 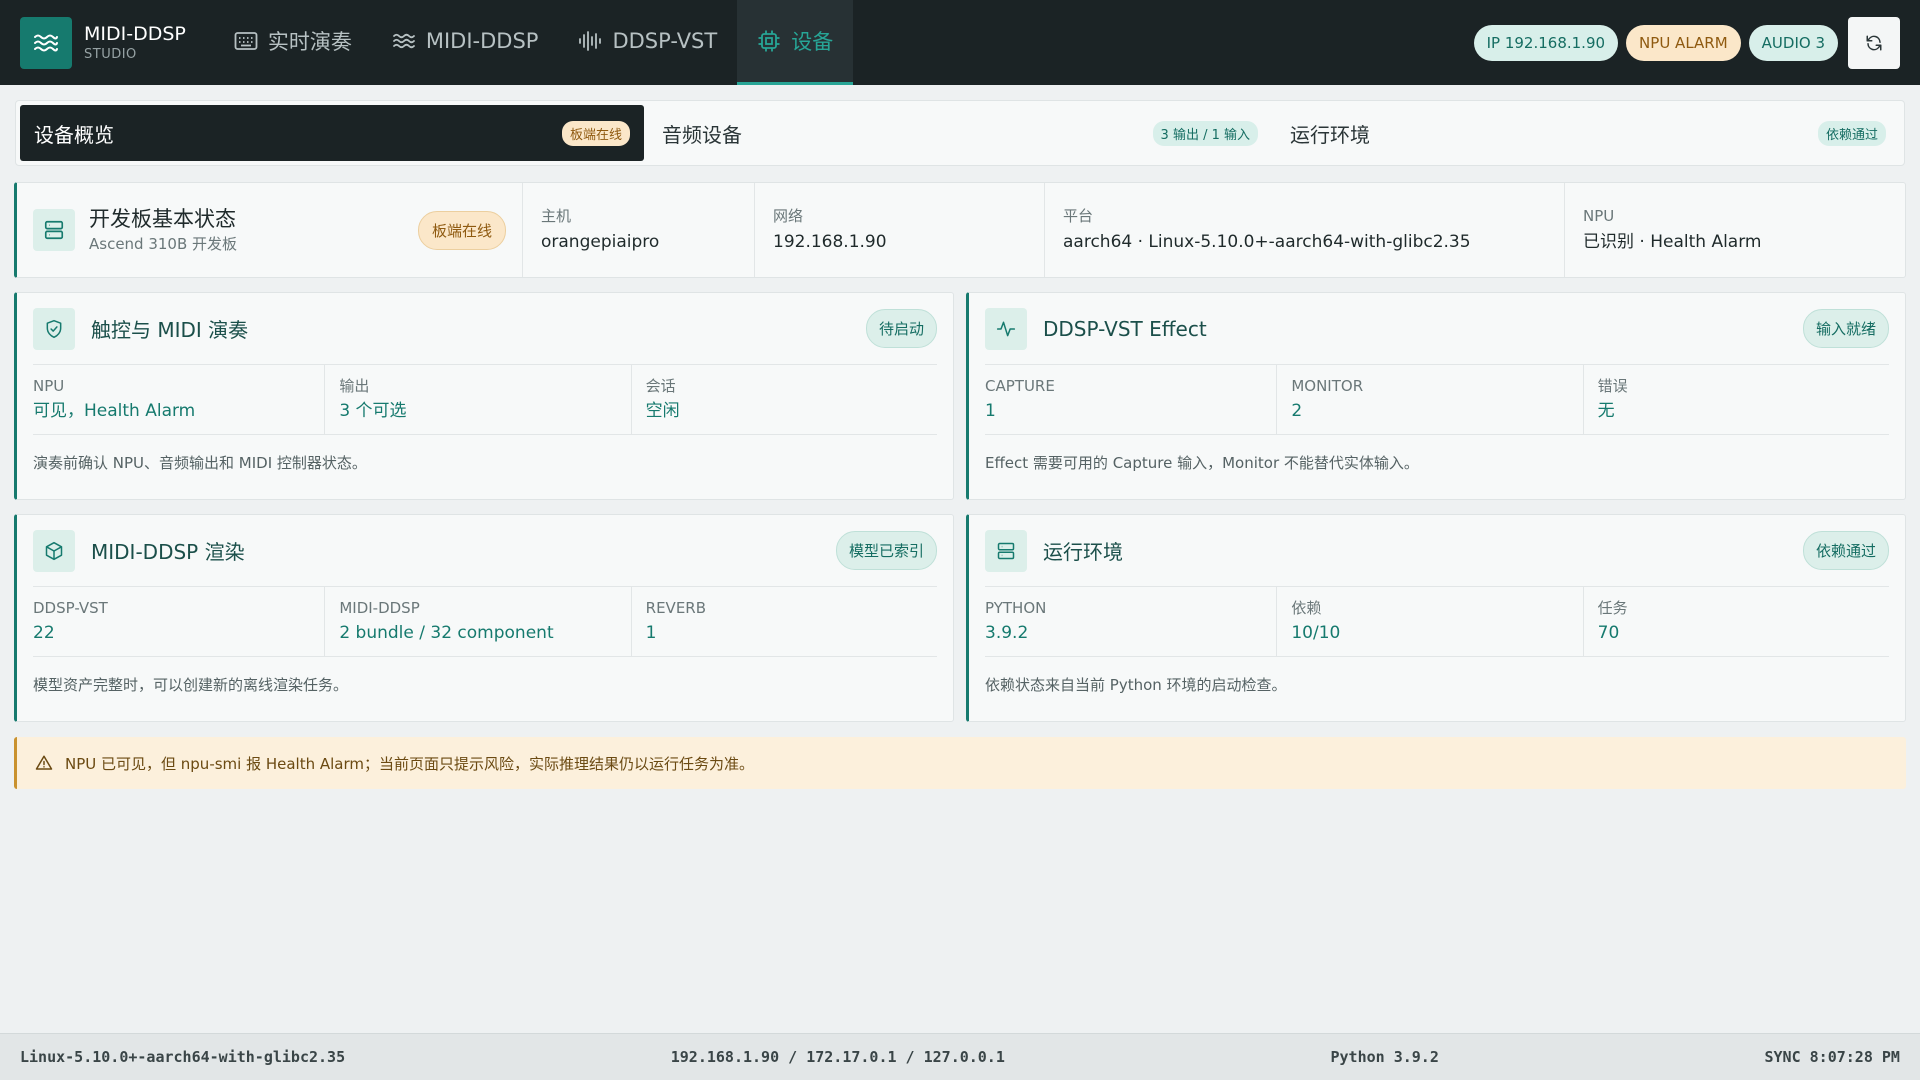 I want to click on tab-ddsp-vst: DDSP-VST, so click(x=647, y=42).